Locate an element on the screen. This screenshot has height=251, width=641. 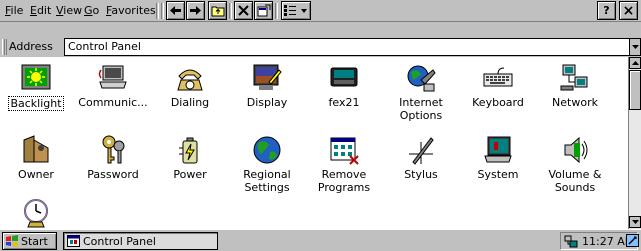
arrow-left-icon is located at coordinates (175, 10).